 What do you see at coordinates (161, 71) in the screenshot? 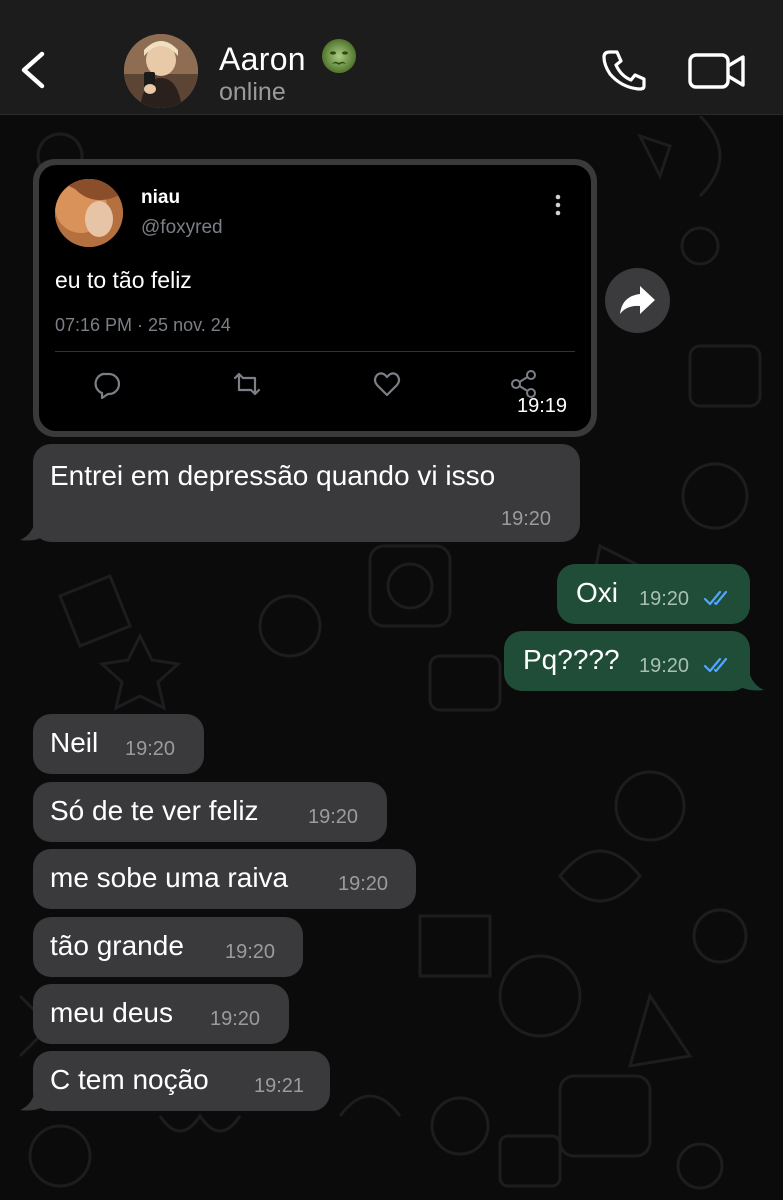
I see `contact-avatar` at bounding box center [161, 71].